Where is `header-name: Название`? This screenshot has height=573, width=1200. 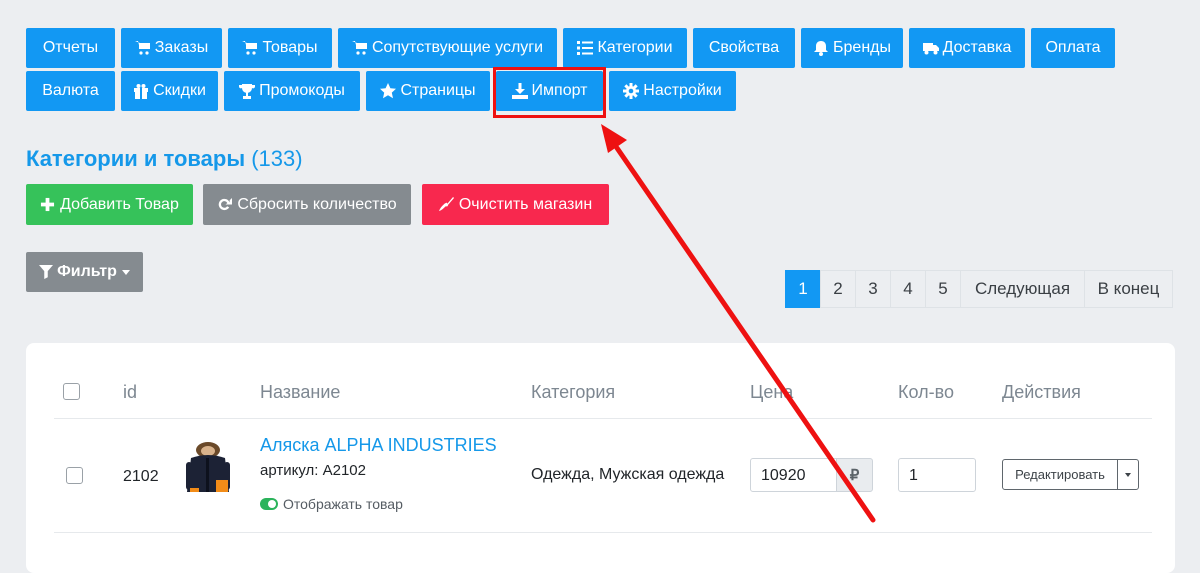
header-name: Название is located at coordinates (300, 392).